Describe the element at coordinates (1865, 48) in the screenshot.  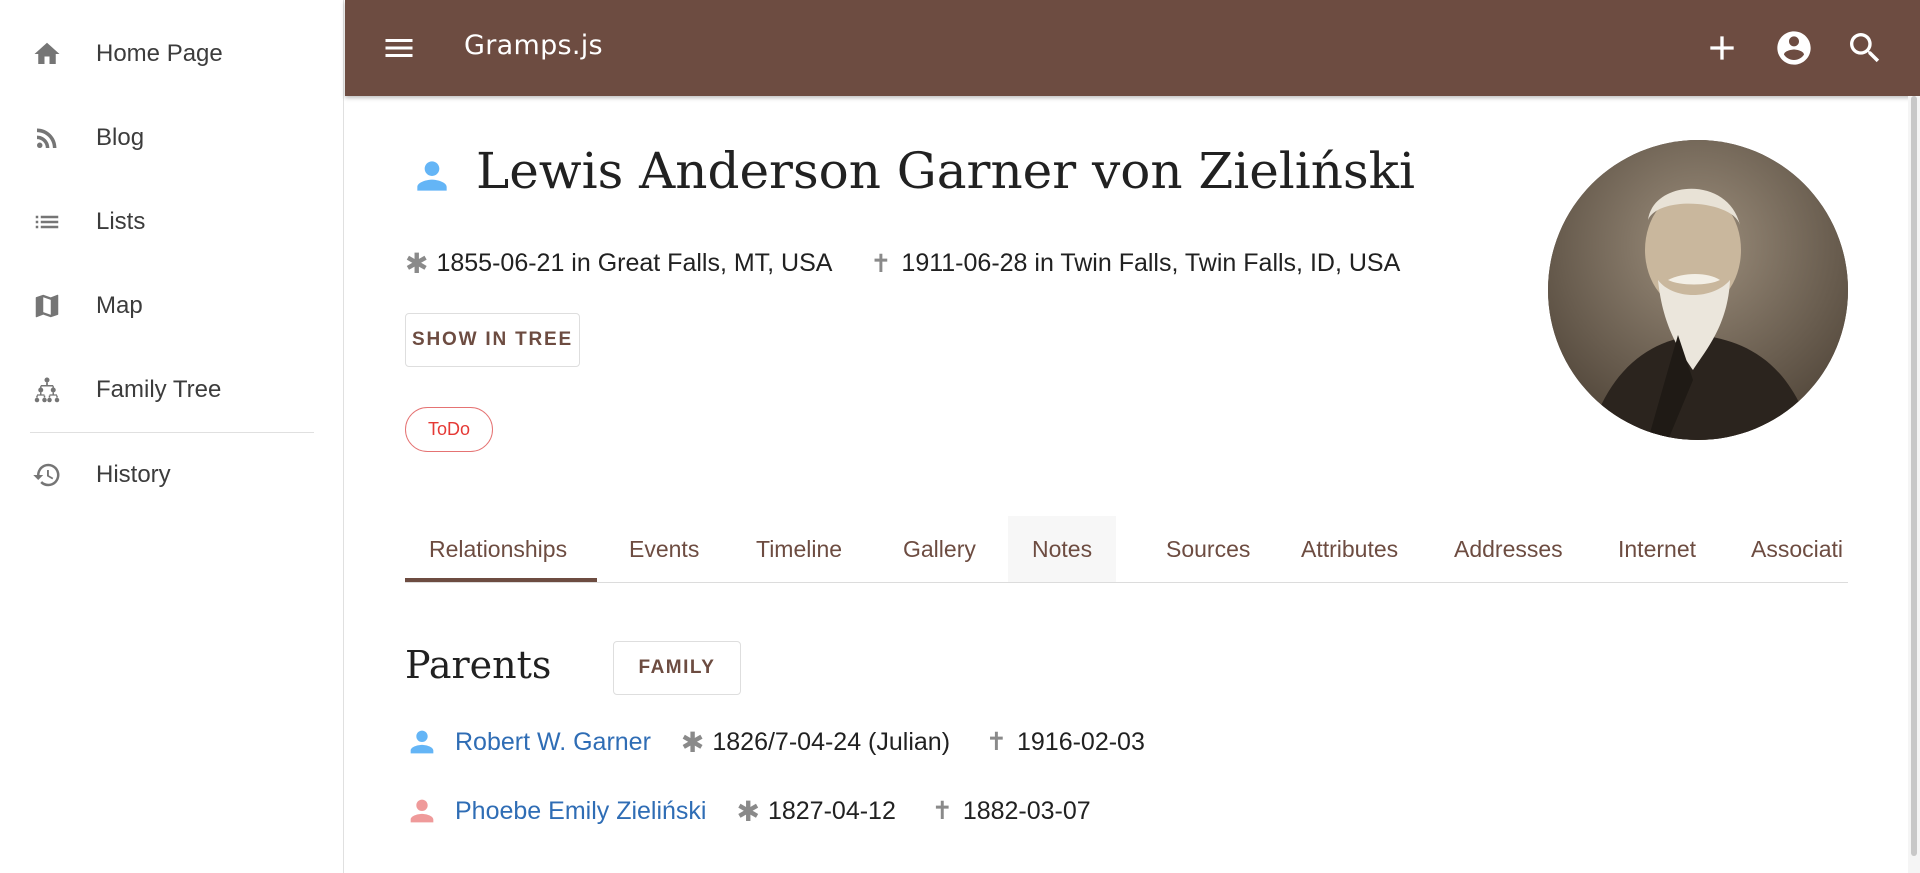
I see `search-icon` at that location.